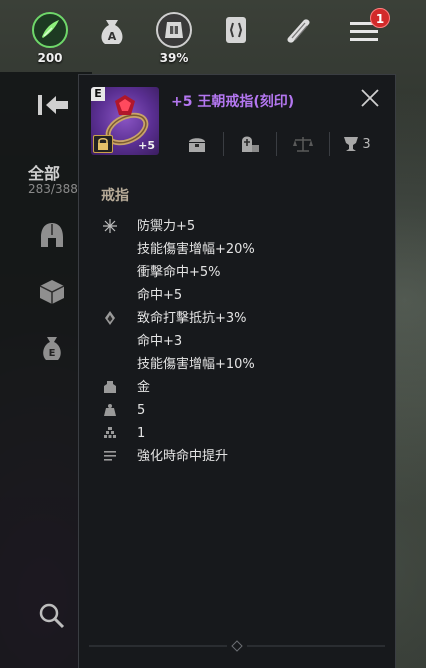 This screenshot has height=668, width=426. Describe the element at coordinates (237, 456) in the screenshot. I see `stat-row: 強化時命中提升` at that location.